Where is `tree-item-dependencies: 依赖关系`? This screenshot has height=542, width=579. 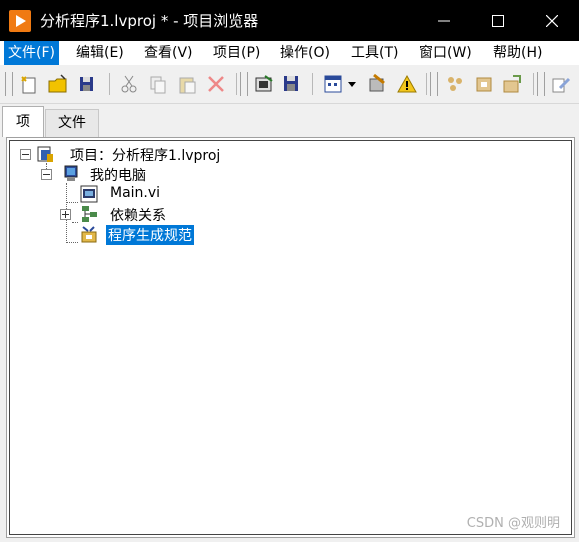
tree-item-dependencies: 依赖关系 is located at coordinates (138, 215).